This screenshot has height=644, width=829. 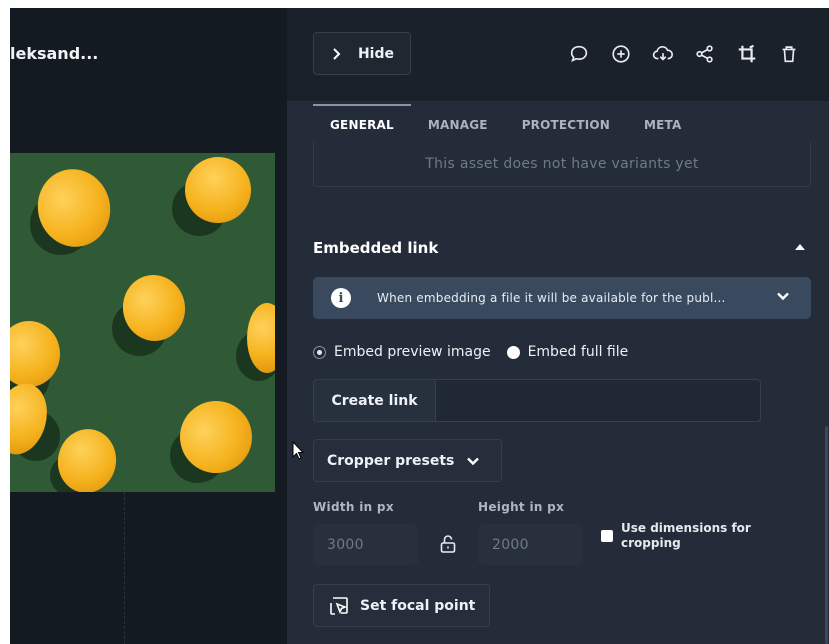 I want to click on use-dimensions-label: Use dimensions for cropping, so click(x=696, y=536).